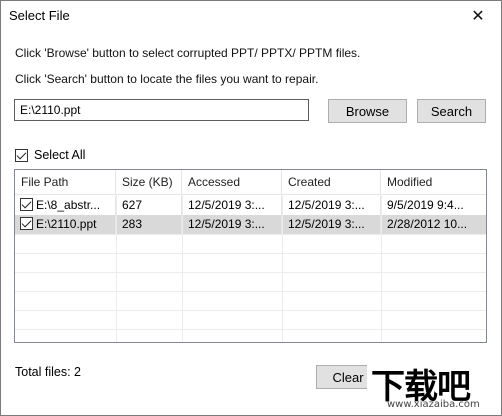 The image size is (502, 416). Describe the element at coordinates (478, 16) in the screenshot. I see `close-icon: ✕` at that location.